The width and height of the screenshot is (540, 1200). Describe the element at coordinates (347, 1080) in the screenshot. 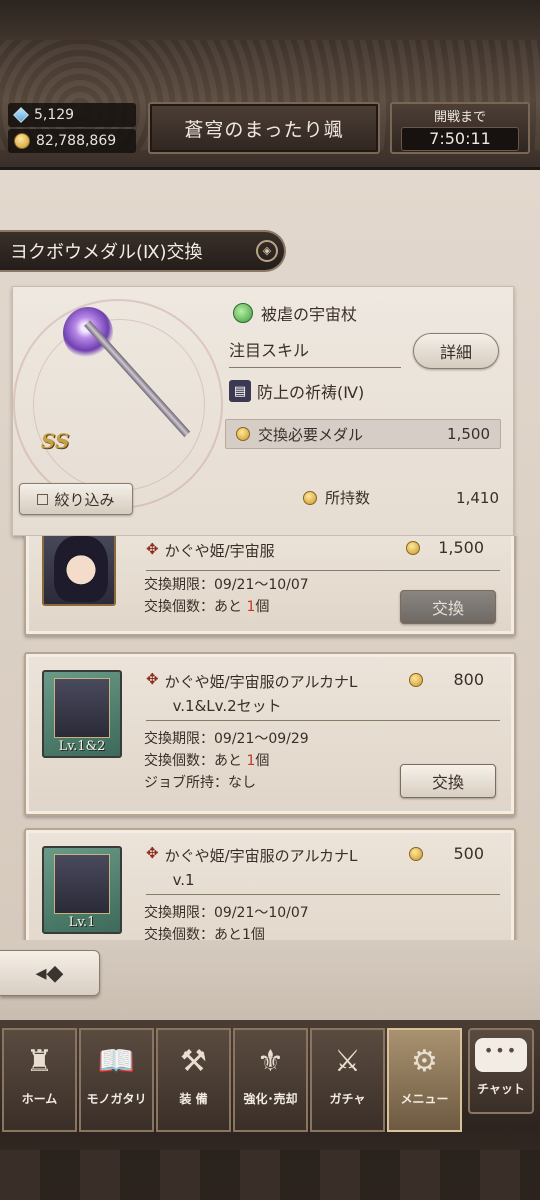

I see `menu-gacha: ⚔ ガチャ` at that location.